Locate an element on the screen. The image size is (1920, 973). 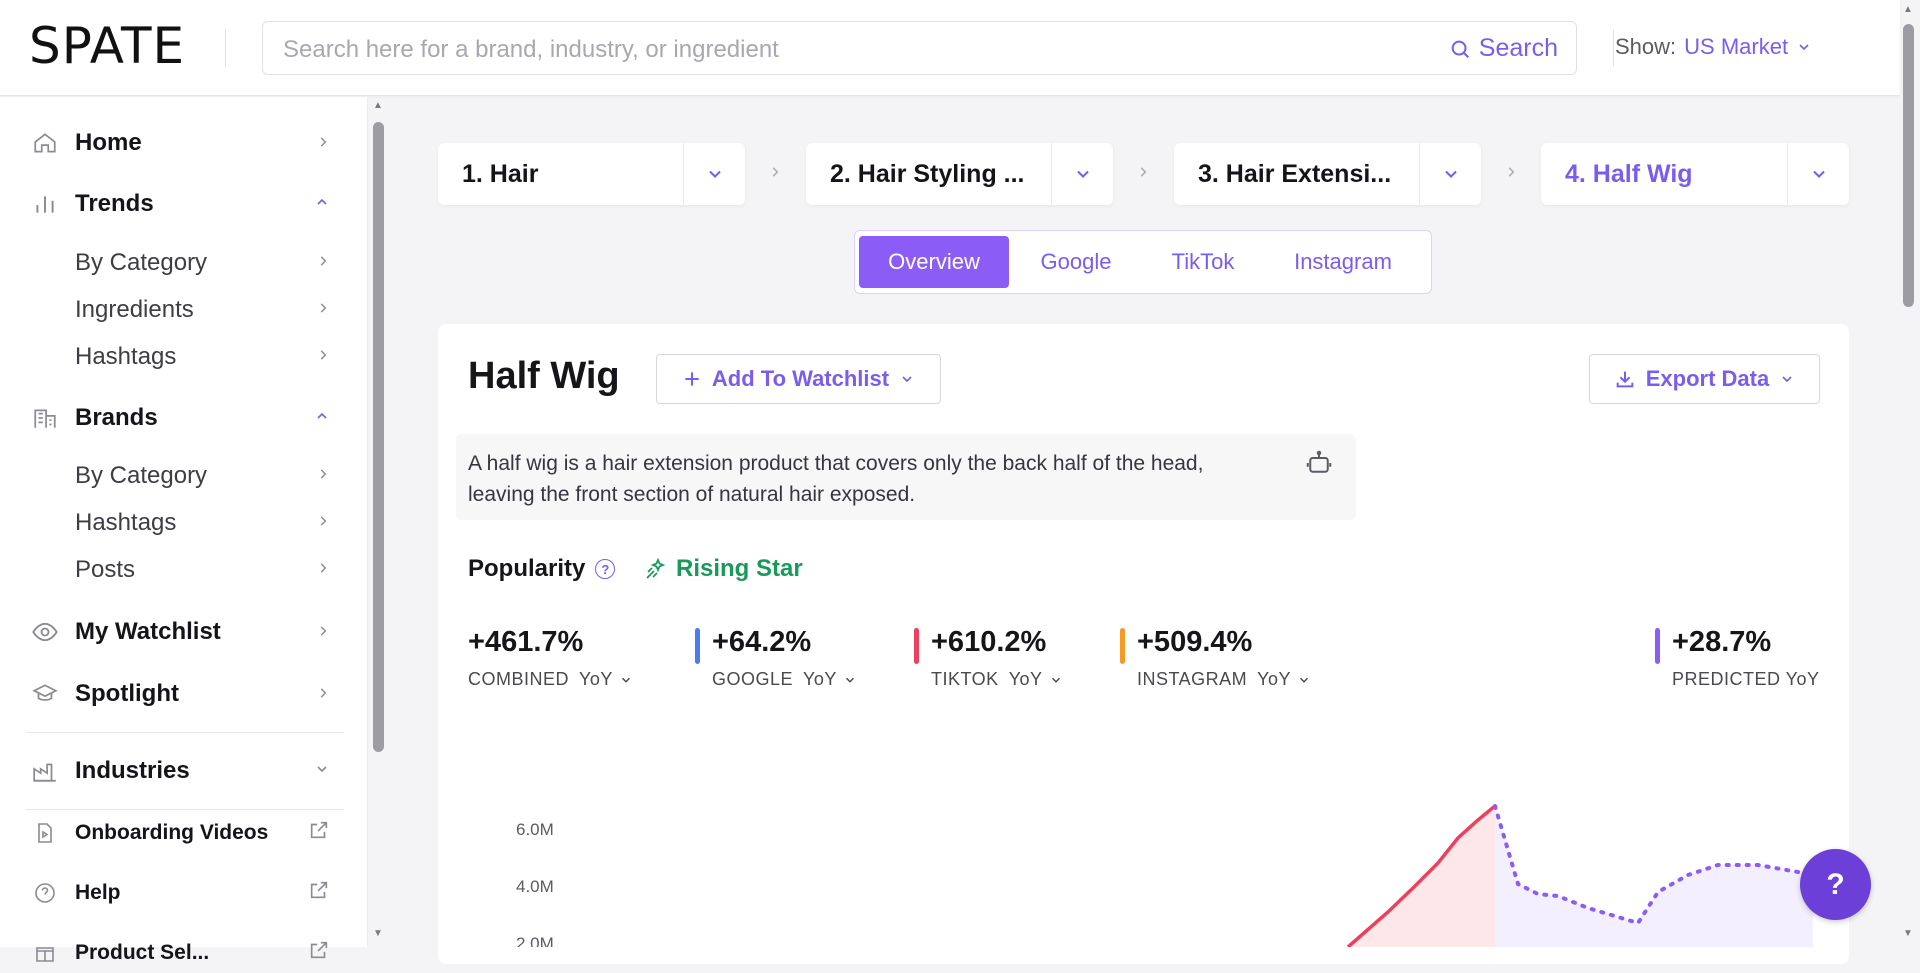
export-data-button: Export Data is located at coordinates (1704, 379).